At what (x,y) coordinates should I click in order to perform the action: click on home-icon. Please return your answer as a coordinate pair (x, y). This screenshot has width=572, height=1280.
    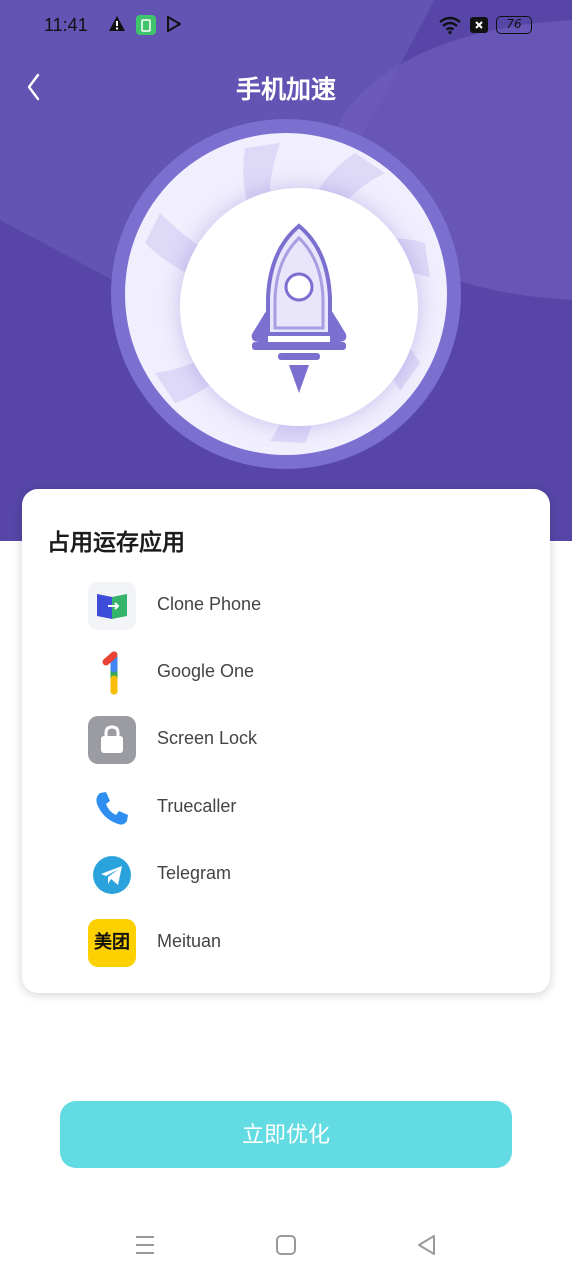
    Looking at the image, I should click on (286, 1245).